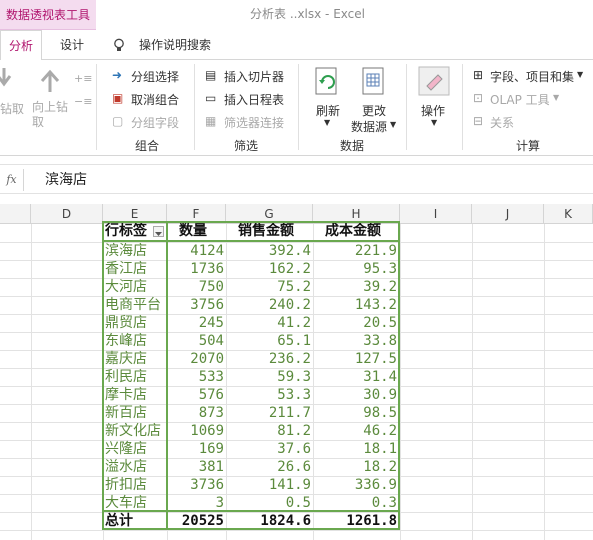  What do you see at coordinates (373, 81) in the screenshot?
I see `change-source-icon` at bounding box center [373, 81].